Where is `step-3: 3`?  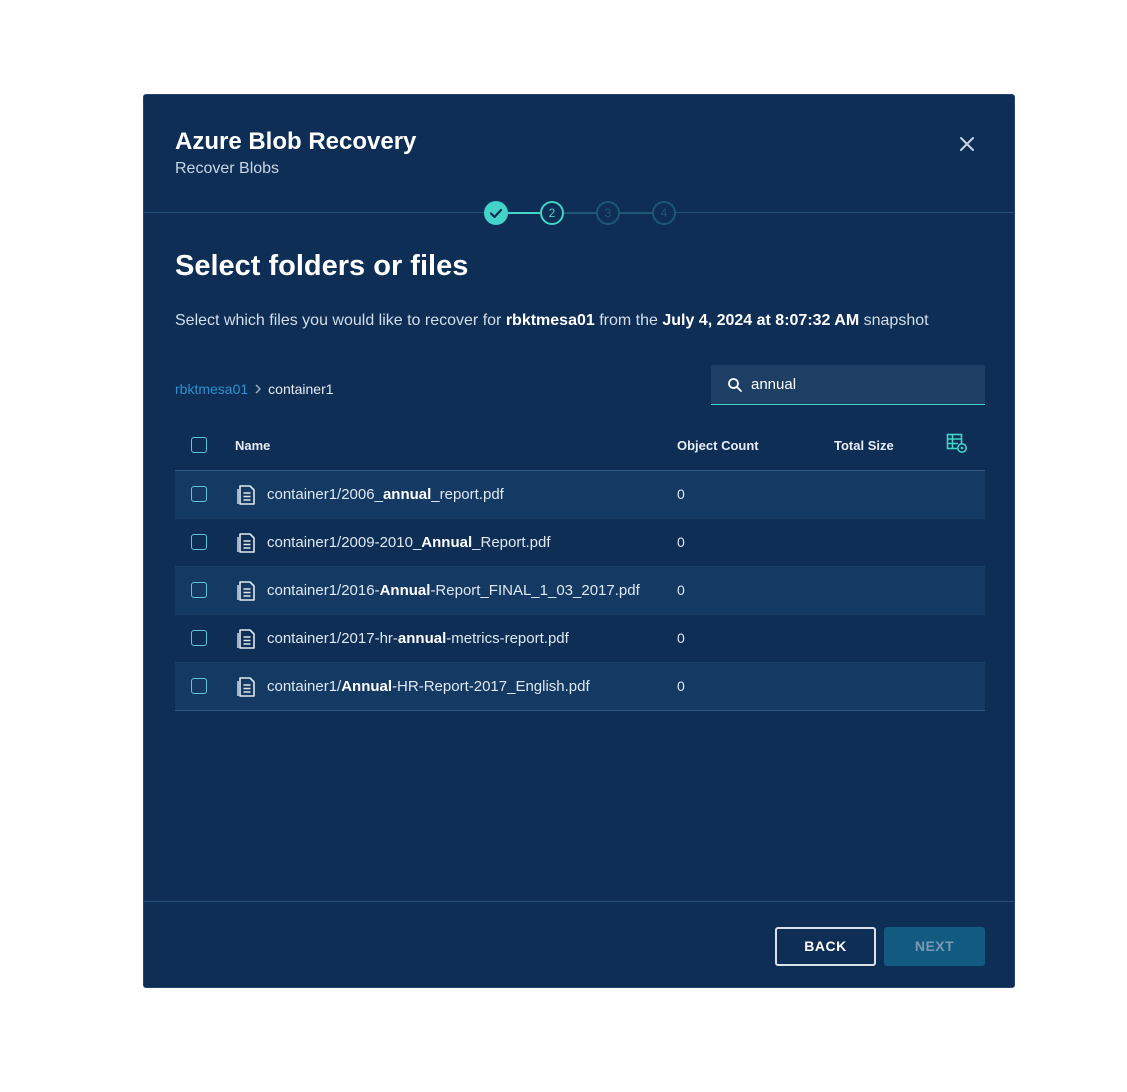 step-3: 3 is located at coordinates (608, 213).